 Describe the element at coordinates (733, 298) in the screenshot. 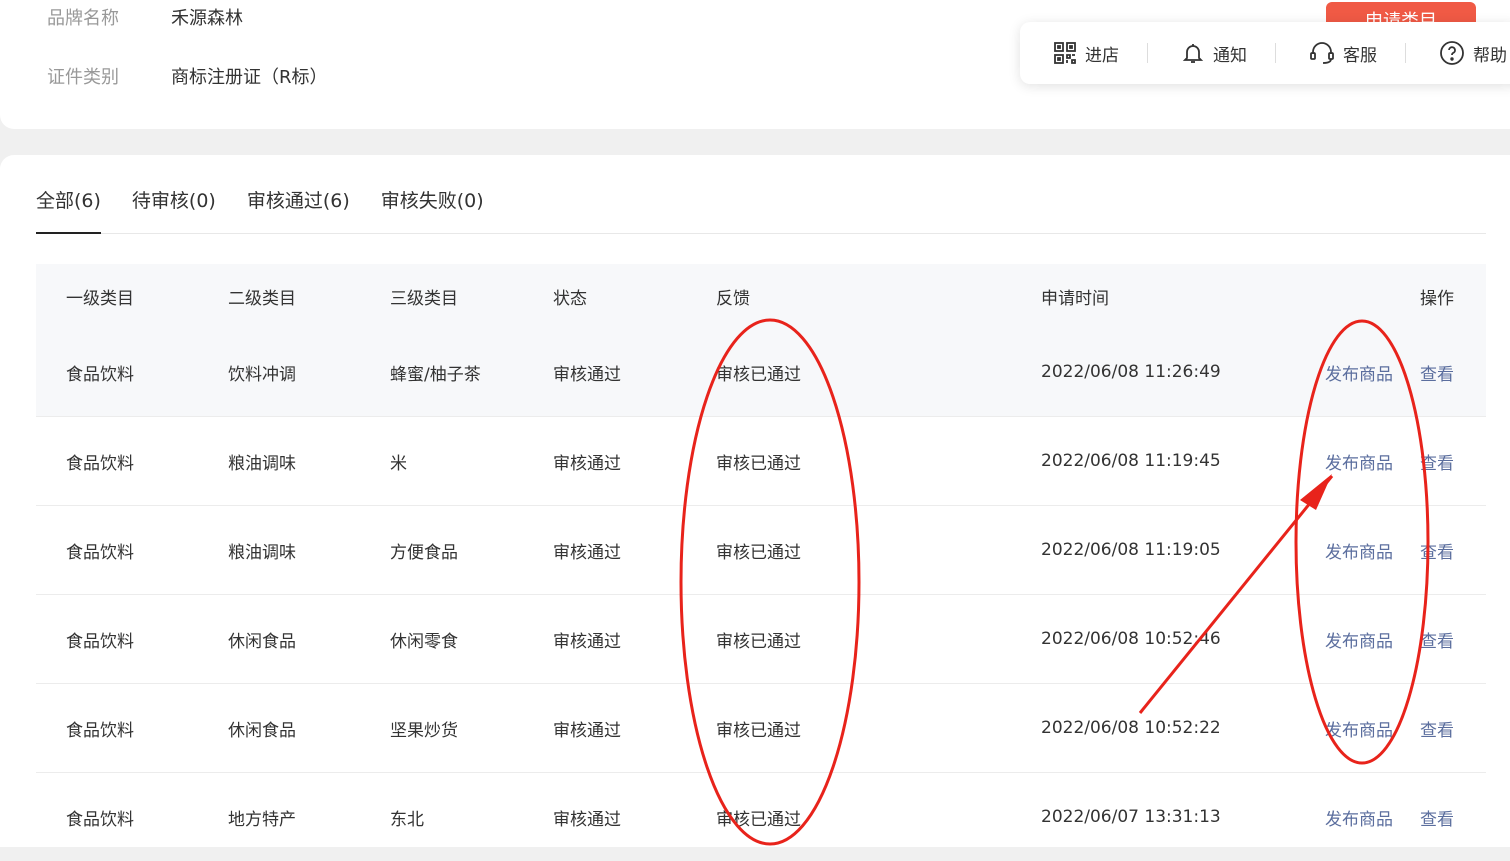

I see `header-feedback: 反馈` at that location.